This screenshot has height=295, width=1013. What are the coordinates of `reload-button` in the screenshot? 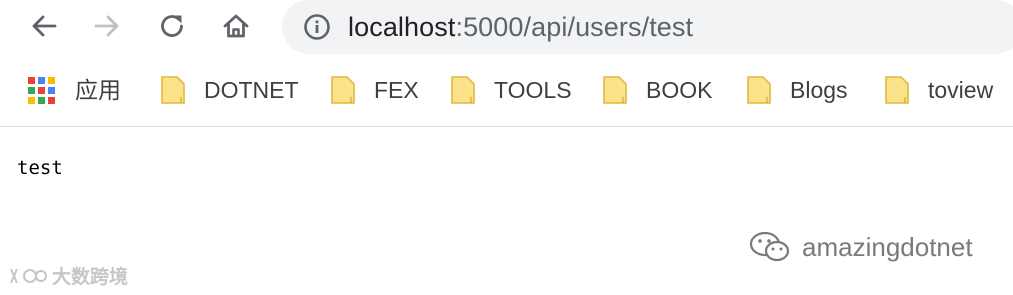 It's located at (172, 26).